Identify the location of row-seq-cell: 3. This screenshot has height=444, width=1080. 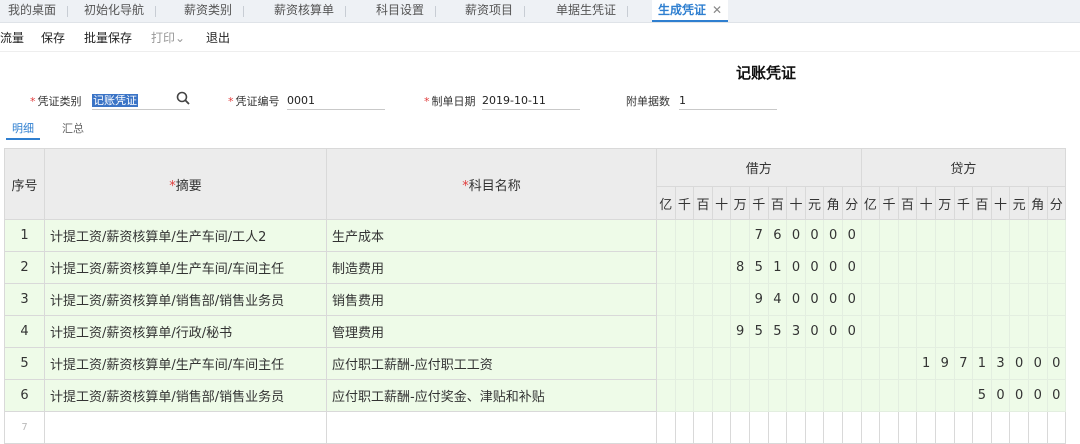
(24, 299).